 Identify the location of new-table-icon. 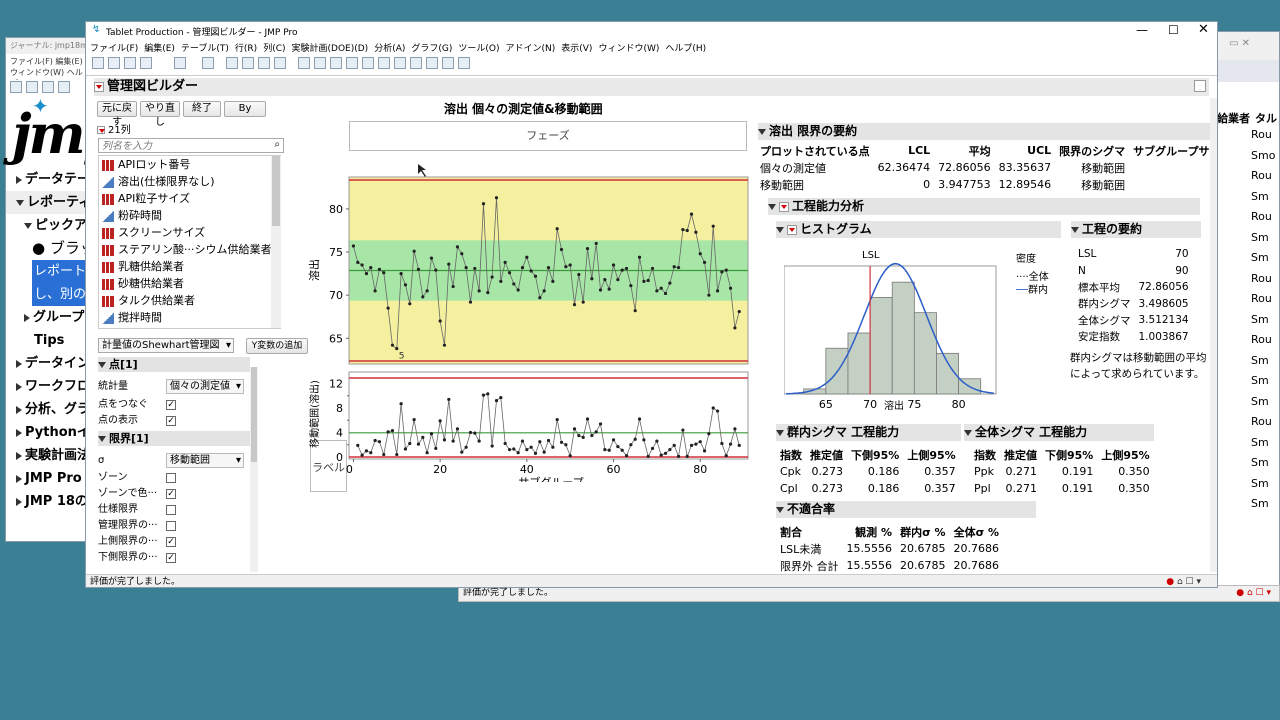
(98, 63).